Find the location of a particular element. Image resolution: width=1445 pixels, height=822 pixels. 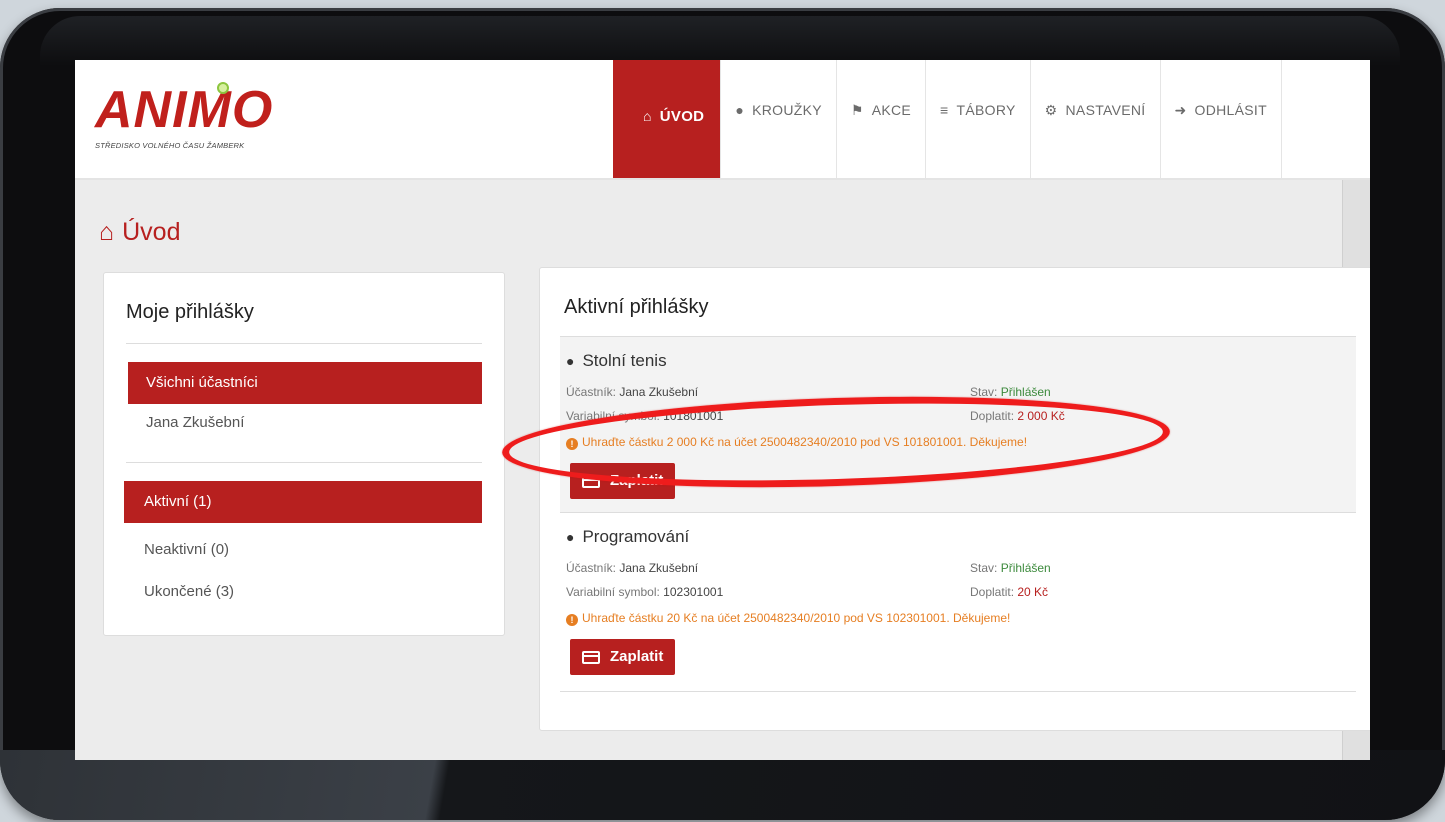

vs-value: 101801001 is located at coordinates (693, 416).